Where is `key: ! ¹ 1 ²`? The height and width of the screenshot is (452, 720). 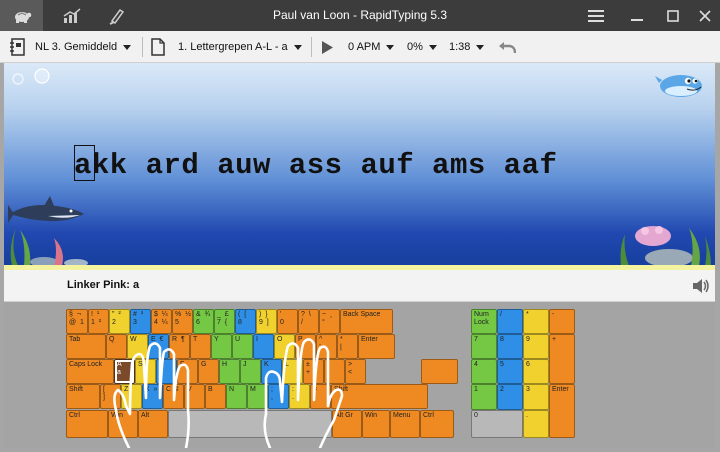 key: ! ¹ 1 ² is located at coordinates (98, 321).